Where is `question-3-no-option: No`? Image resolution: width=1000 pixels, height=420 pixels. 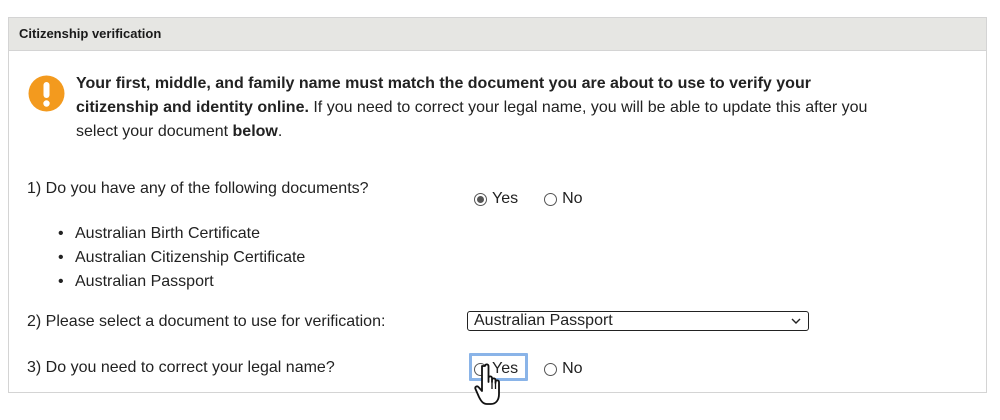
question-3-no-option: No is located at coordinates (563, 369).